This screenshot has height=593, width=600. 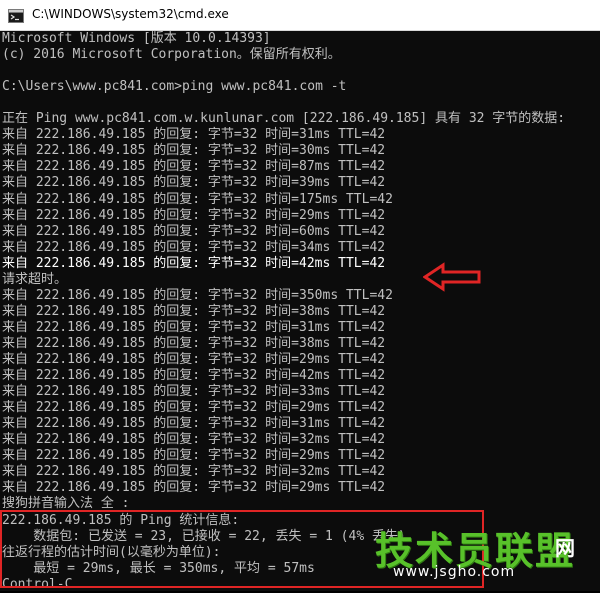 I want to click on console-line: (c) 2016 Microsoft Corporation。保留所有权利。, so click(x=171, y=55).